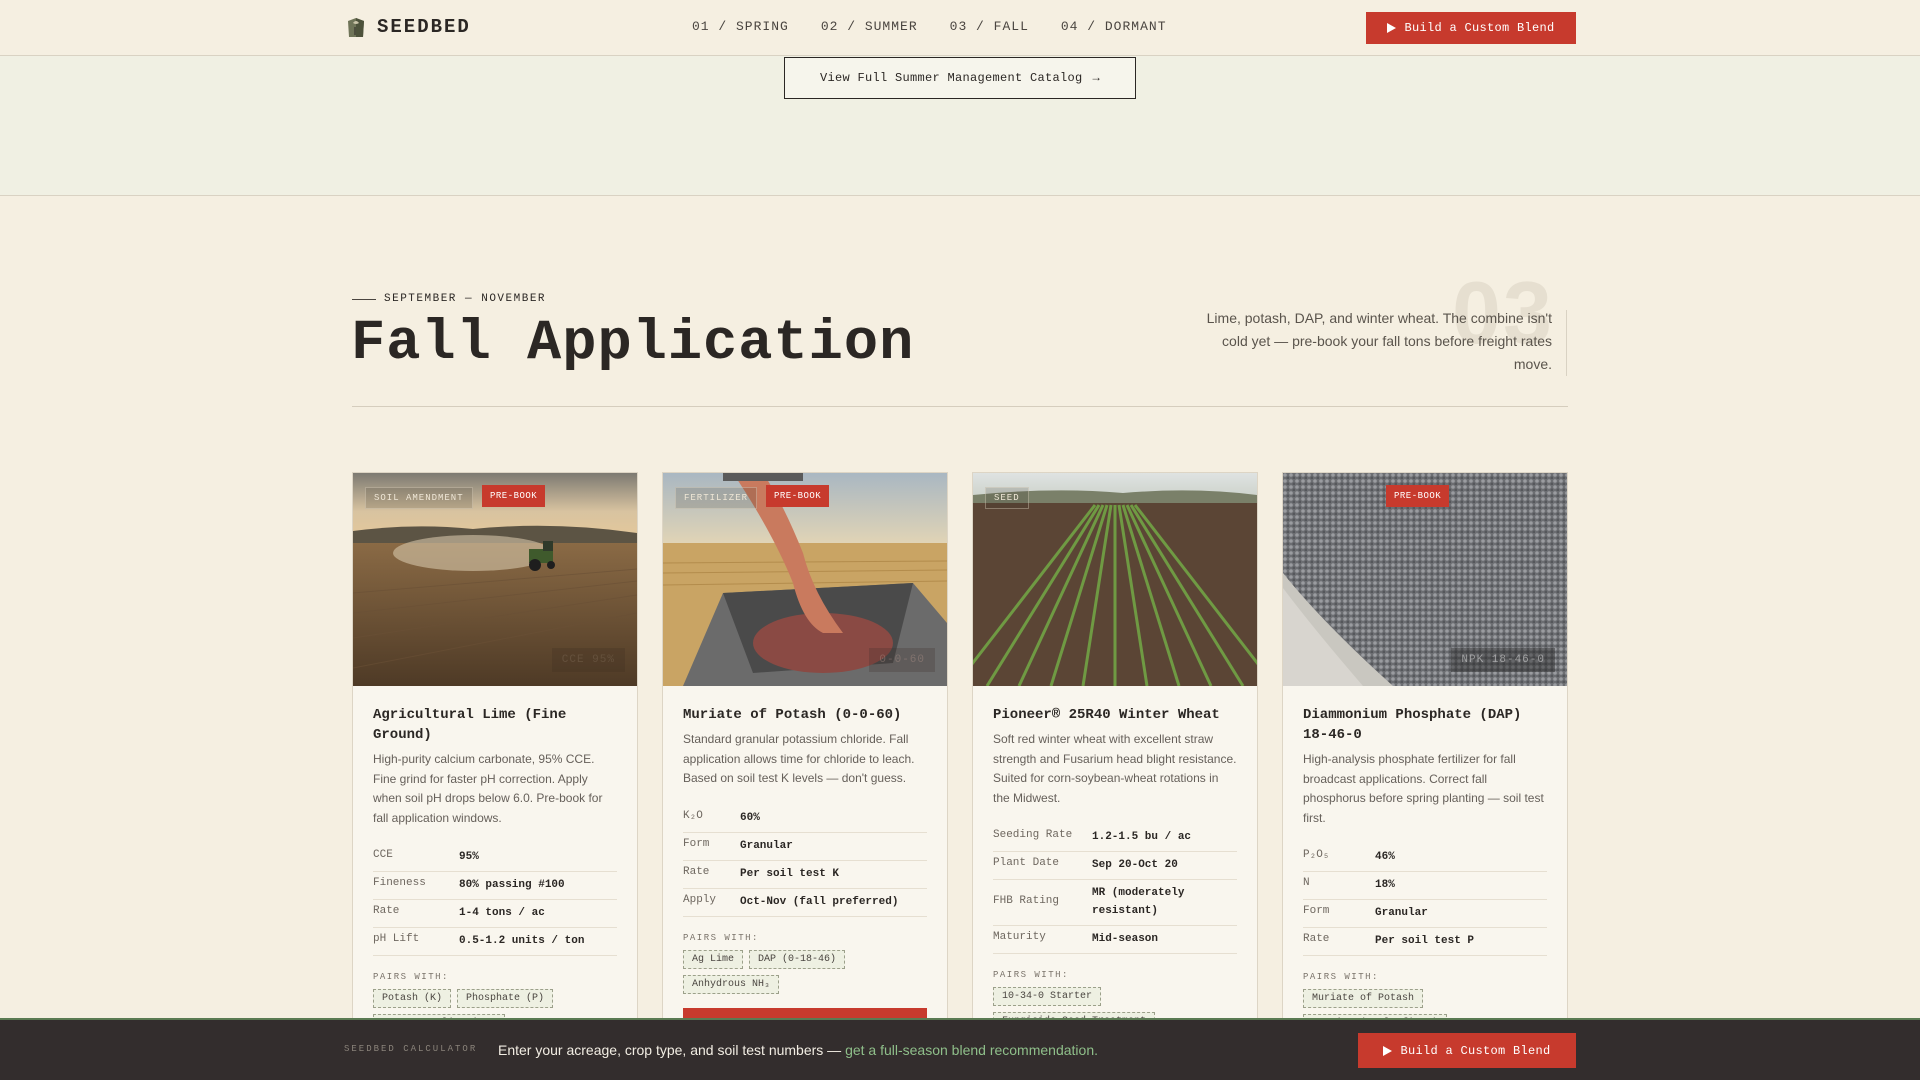 The image size is (1920, 1080). What do you see at coordinates (1363, 998) in the screenshot?
I see `pair-chip: Muriate of Potash` at bounding box center [1363, 998].